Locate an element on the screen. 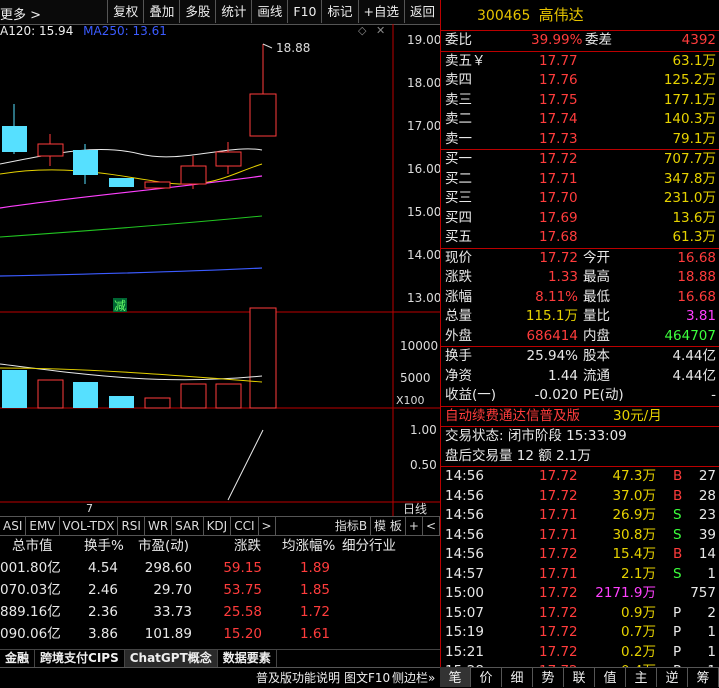  toolbar-button: 统计 is located at coordinates (233, 11).